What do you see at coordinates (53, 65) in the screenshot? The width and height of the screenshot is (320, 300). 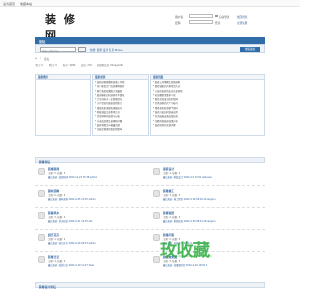 I see `stat-yesterday: 昨日: 0` at bounding box center [53, 65].